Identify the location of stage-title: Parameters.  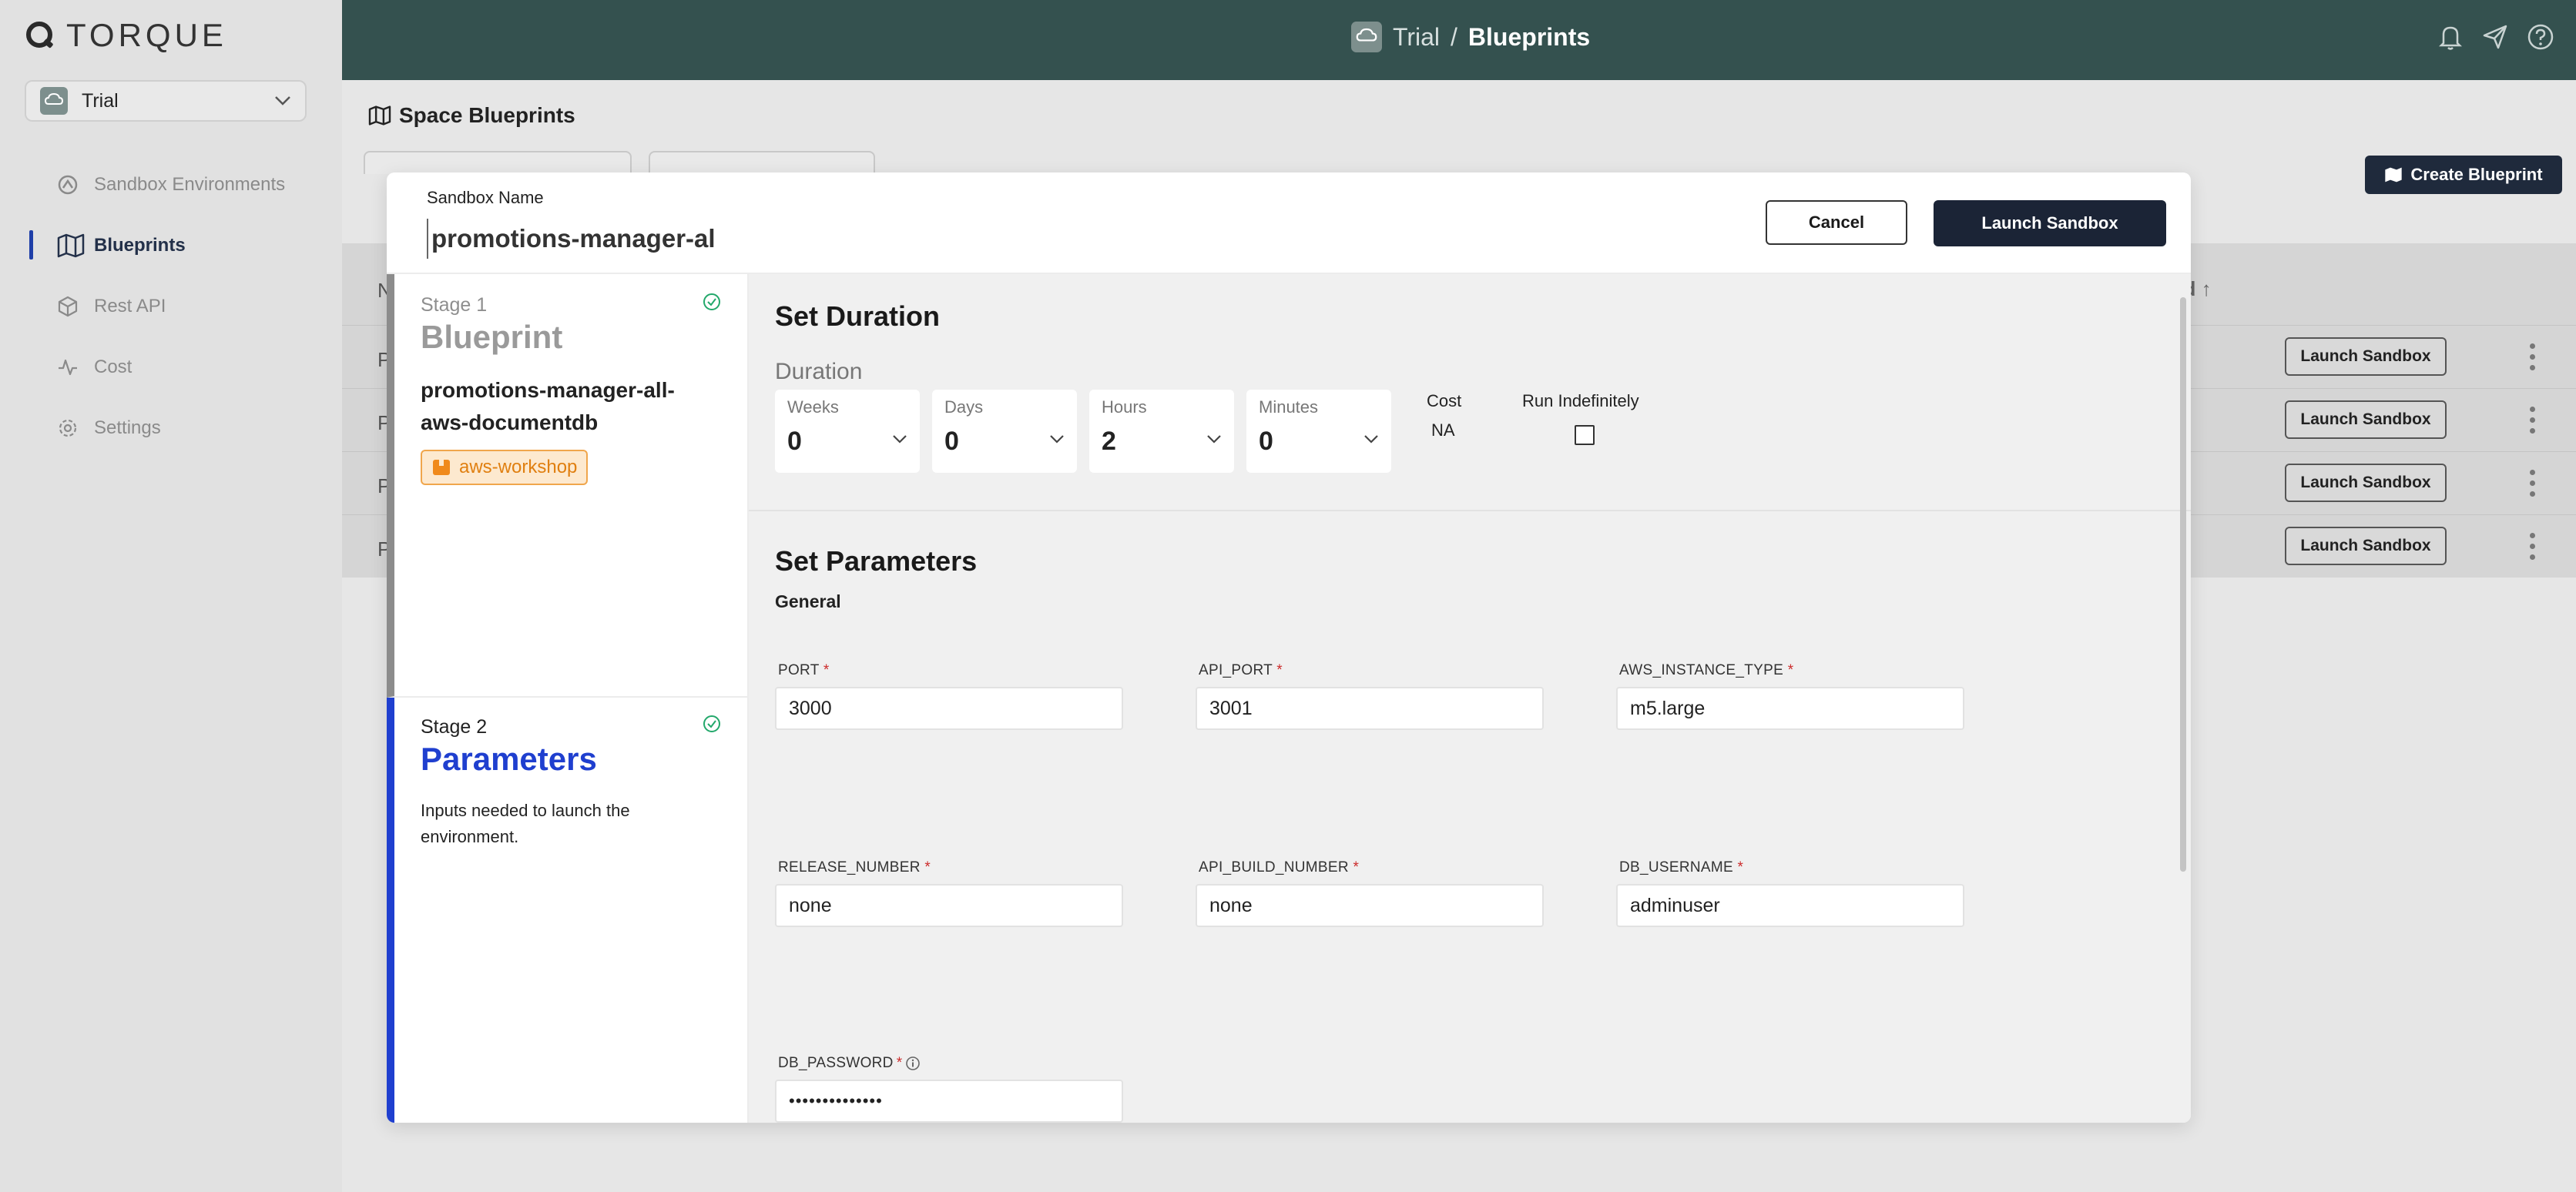
(509, 759).